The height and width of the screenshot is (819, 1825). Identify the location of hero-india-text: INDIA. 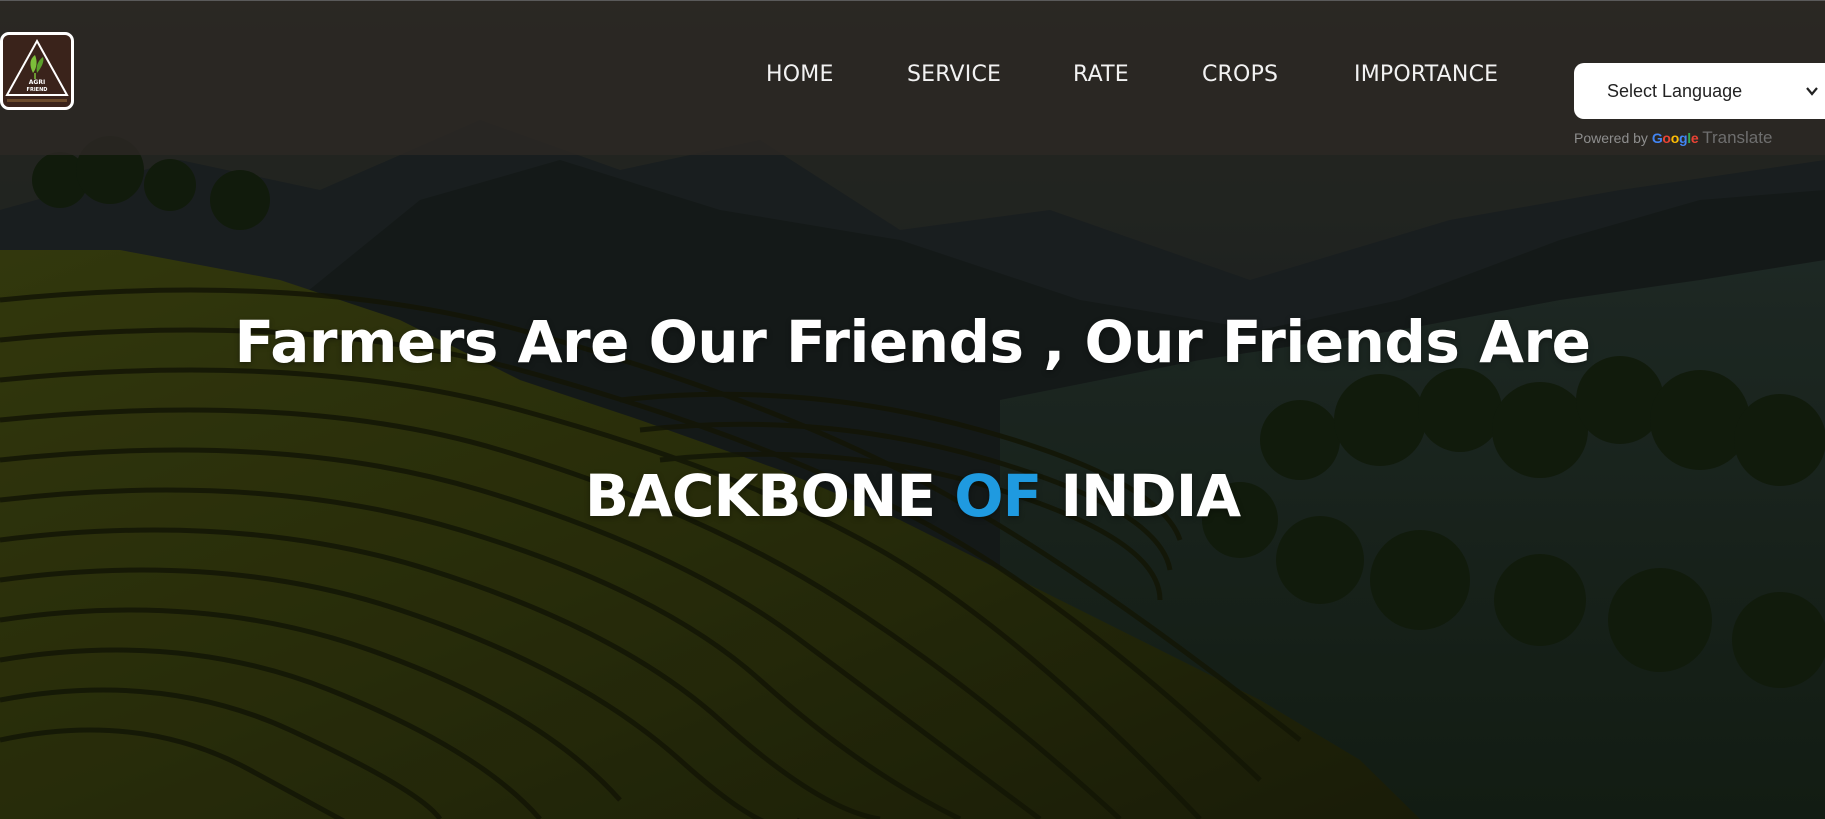
(1150, 496).